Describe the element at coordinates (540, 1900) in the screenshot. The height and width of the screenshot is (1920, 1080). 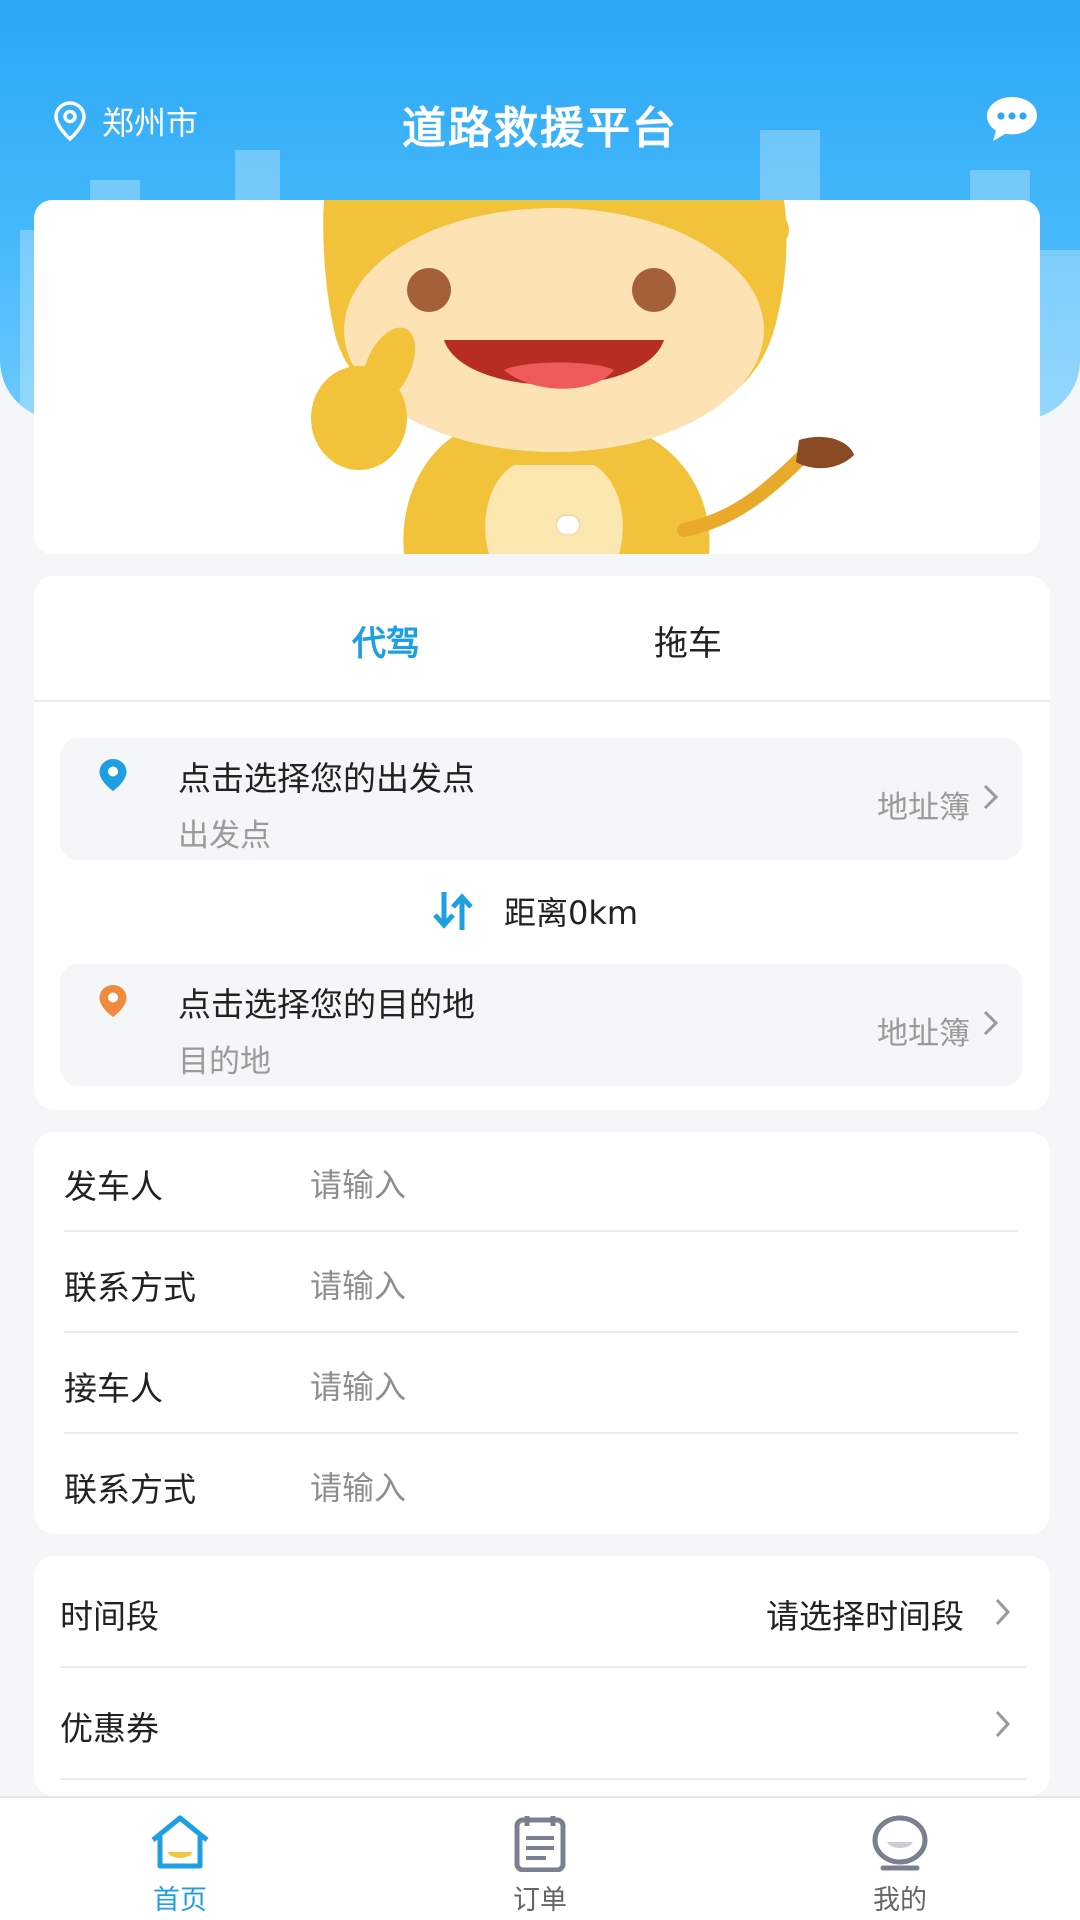
I see `nav-label-orders: 订单` at that location.